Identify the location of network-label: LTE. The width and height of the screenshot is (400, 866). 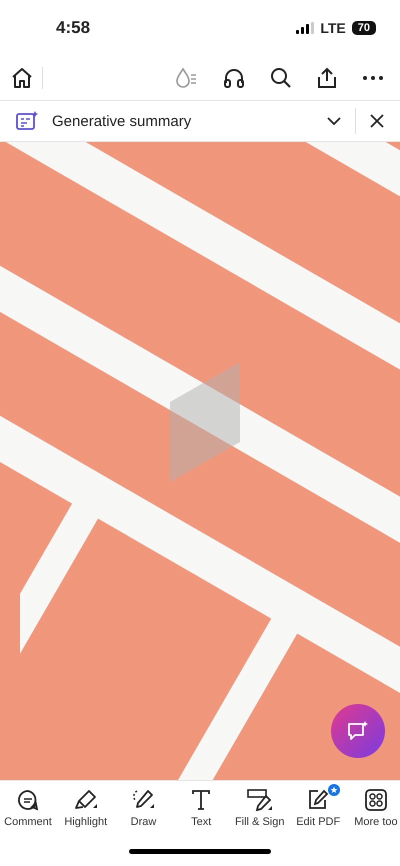
(333, 28).